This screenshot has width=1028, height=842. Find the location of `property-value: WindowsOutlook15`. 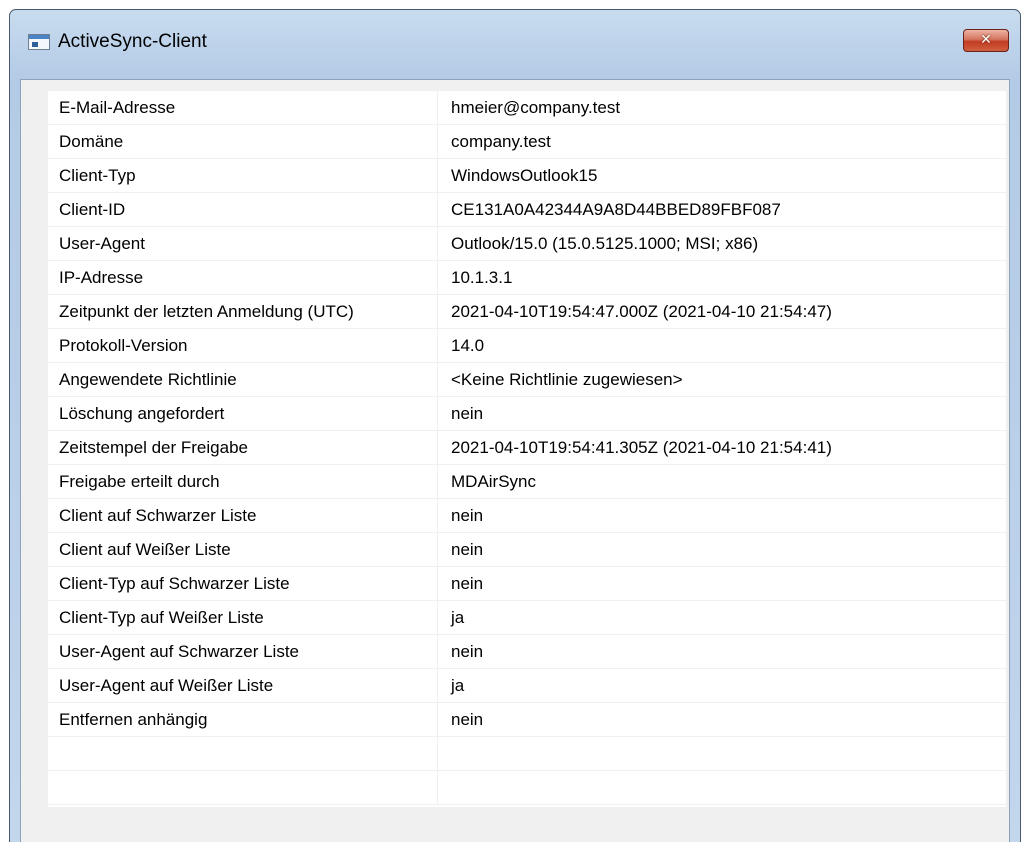

property-value: WindowsOutlook15 is located at coordinates (524, 175).